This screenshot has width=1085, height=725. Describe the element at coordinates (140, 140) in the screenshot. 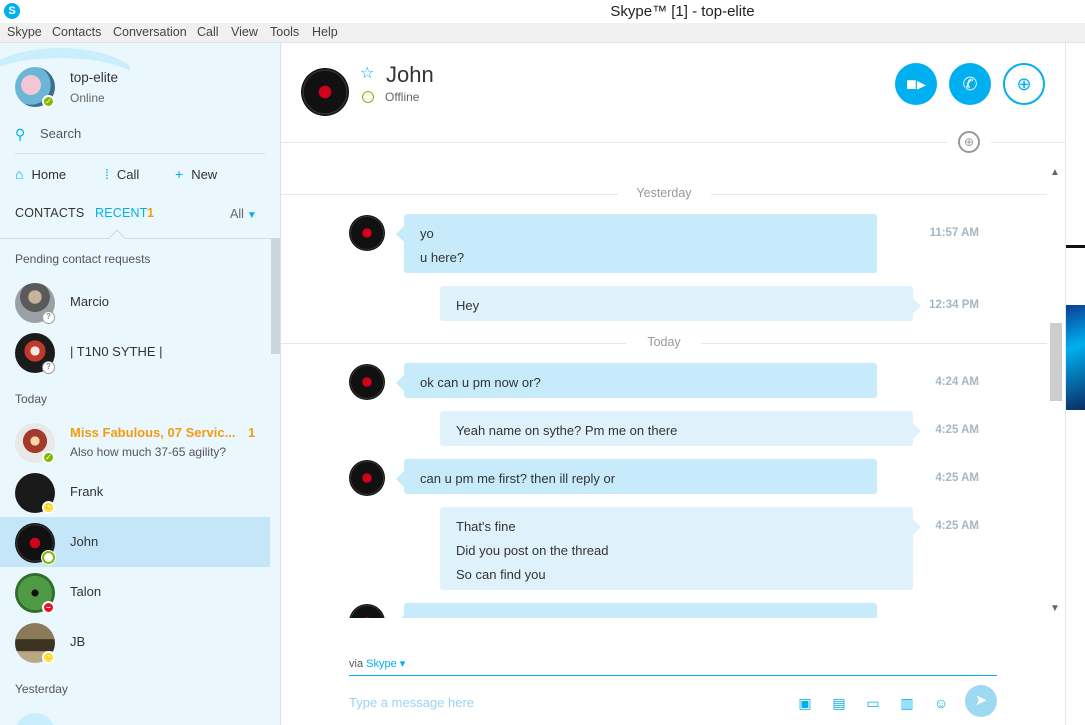

I see `search-box: ⚲ Search` at that location.